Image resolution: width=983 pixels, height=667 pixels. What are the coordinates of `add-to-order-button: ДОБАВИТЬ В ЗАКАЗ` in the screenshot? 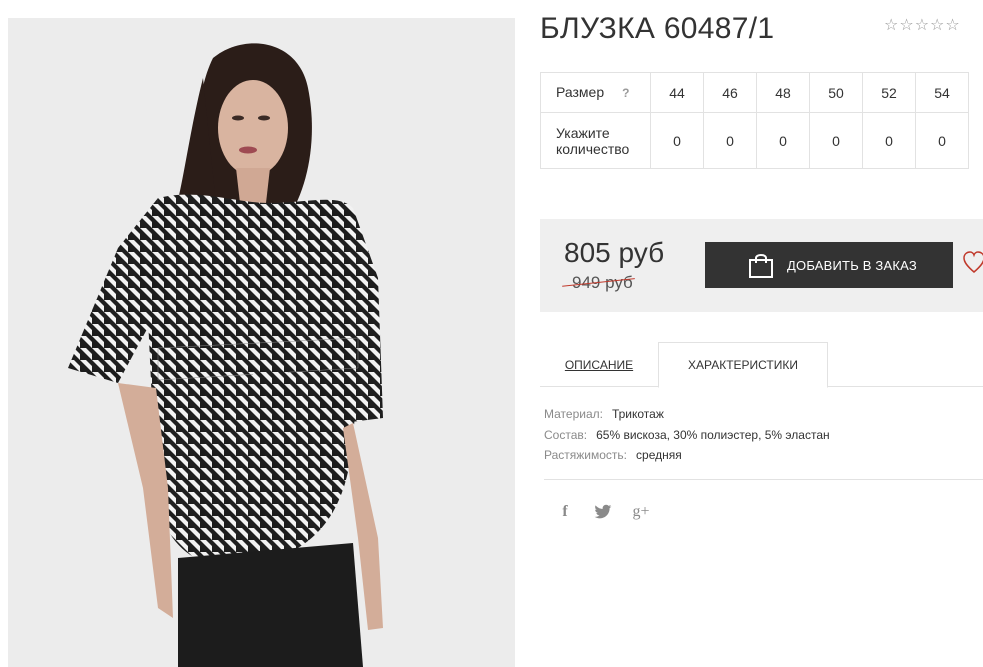 It's located at (829, 265).